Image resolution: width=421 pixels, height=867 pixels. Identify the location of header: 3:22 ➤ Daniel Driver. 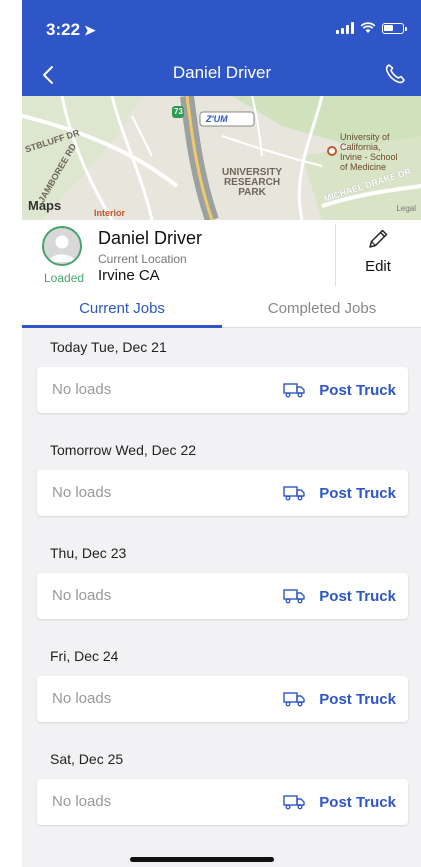
(221, 48).